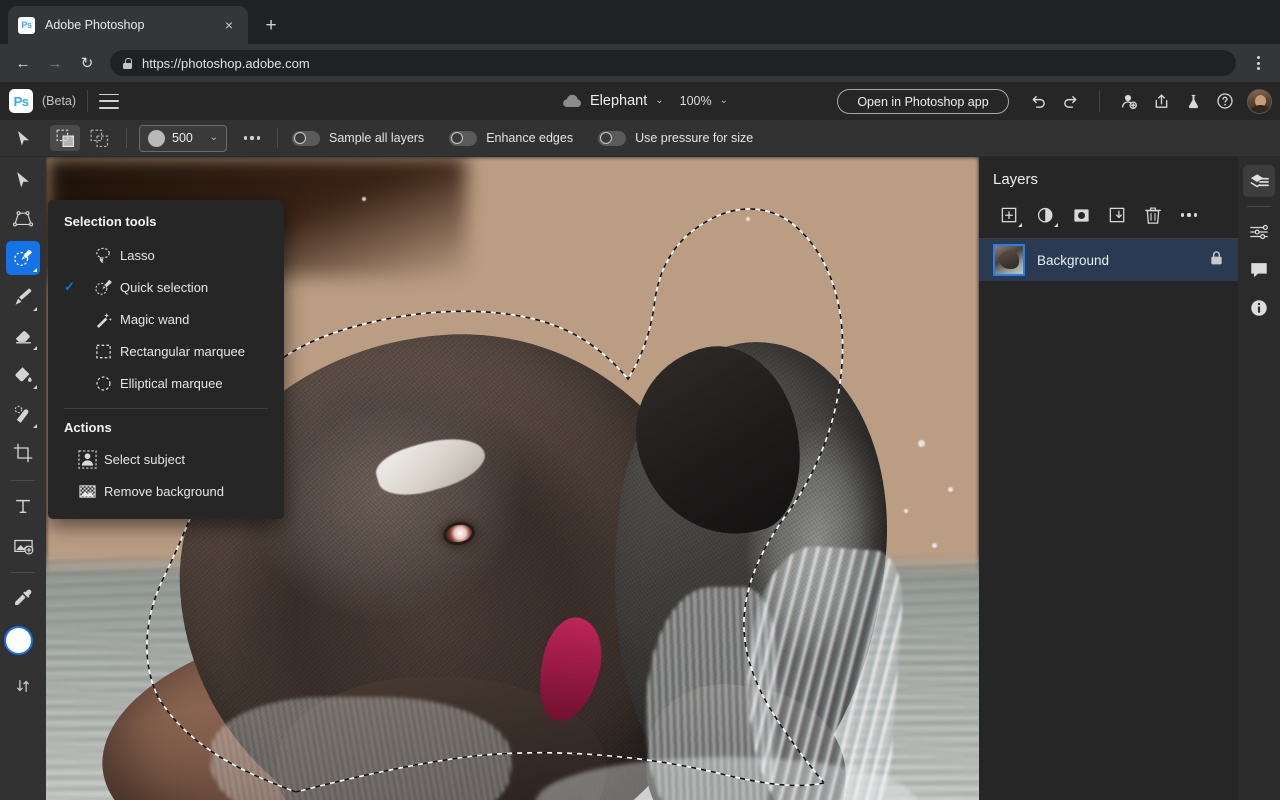 The width and height of the screenshot is (1280, 800). Describe the element at coordinates (659, 101) in the screenshot. I see `chevron-down-icon: ⌄` at that location.